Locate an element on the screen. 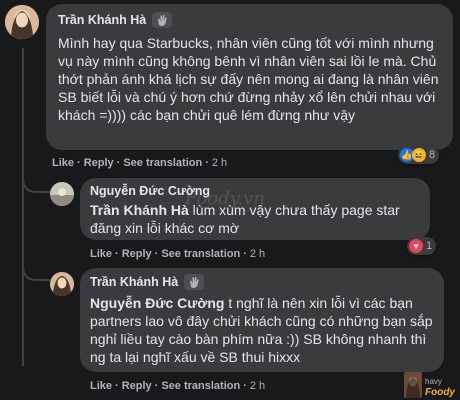  reaction-summary: ♥ 1 is located at coordinates (422, 246).